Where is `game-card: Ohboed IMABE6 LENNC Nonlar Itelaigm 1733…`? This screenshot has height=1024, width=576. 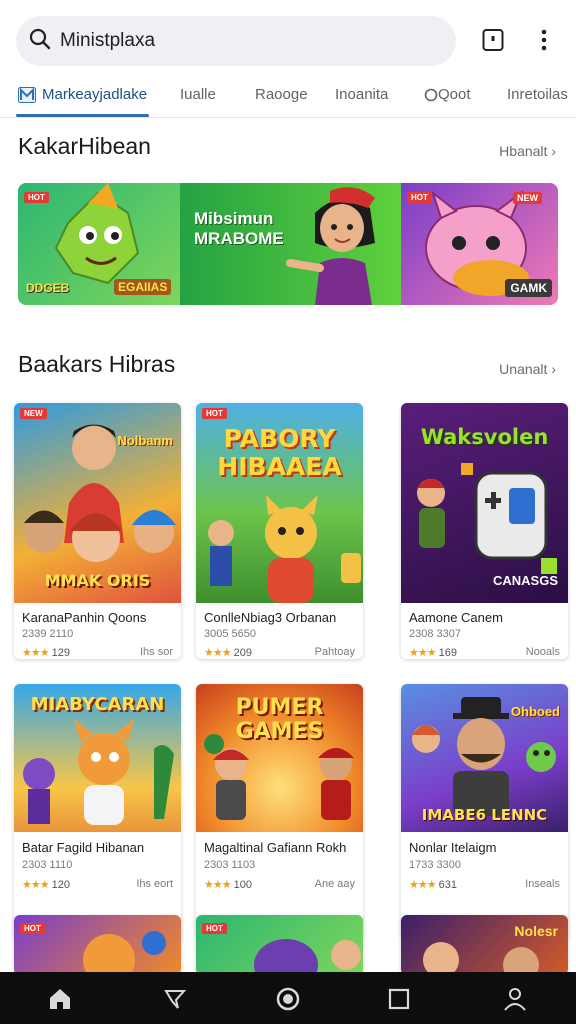 game-card: Ohboed IMABE6 LENNC Nonlar Itelaigm 1733… is located at coordinates (484, 812).